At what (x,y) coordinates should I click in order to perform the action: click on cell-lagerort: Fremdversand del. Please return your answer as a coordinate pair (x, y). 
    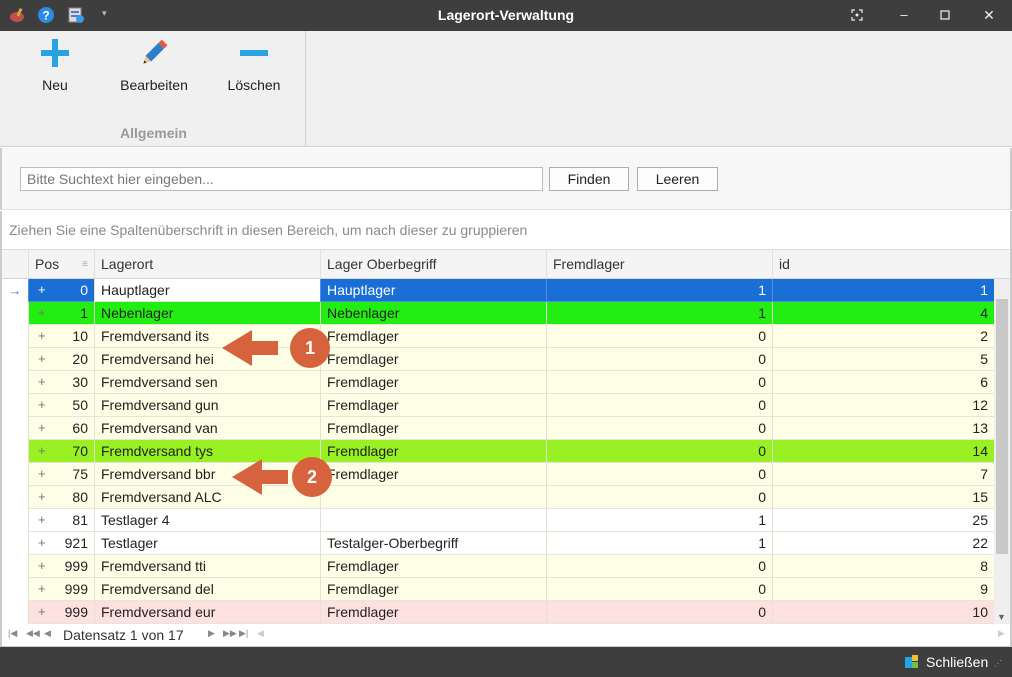
    Looking at the image, I should click on (207, 589).